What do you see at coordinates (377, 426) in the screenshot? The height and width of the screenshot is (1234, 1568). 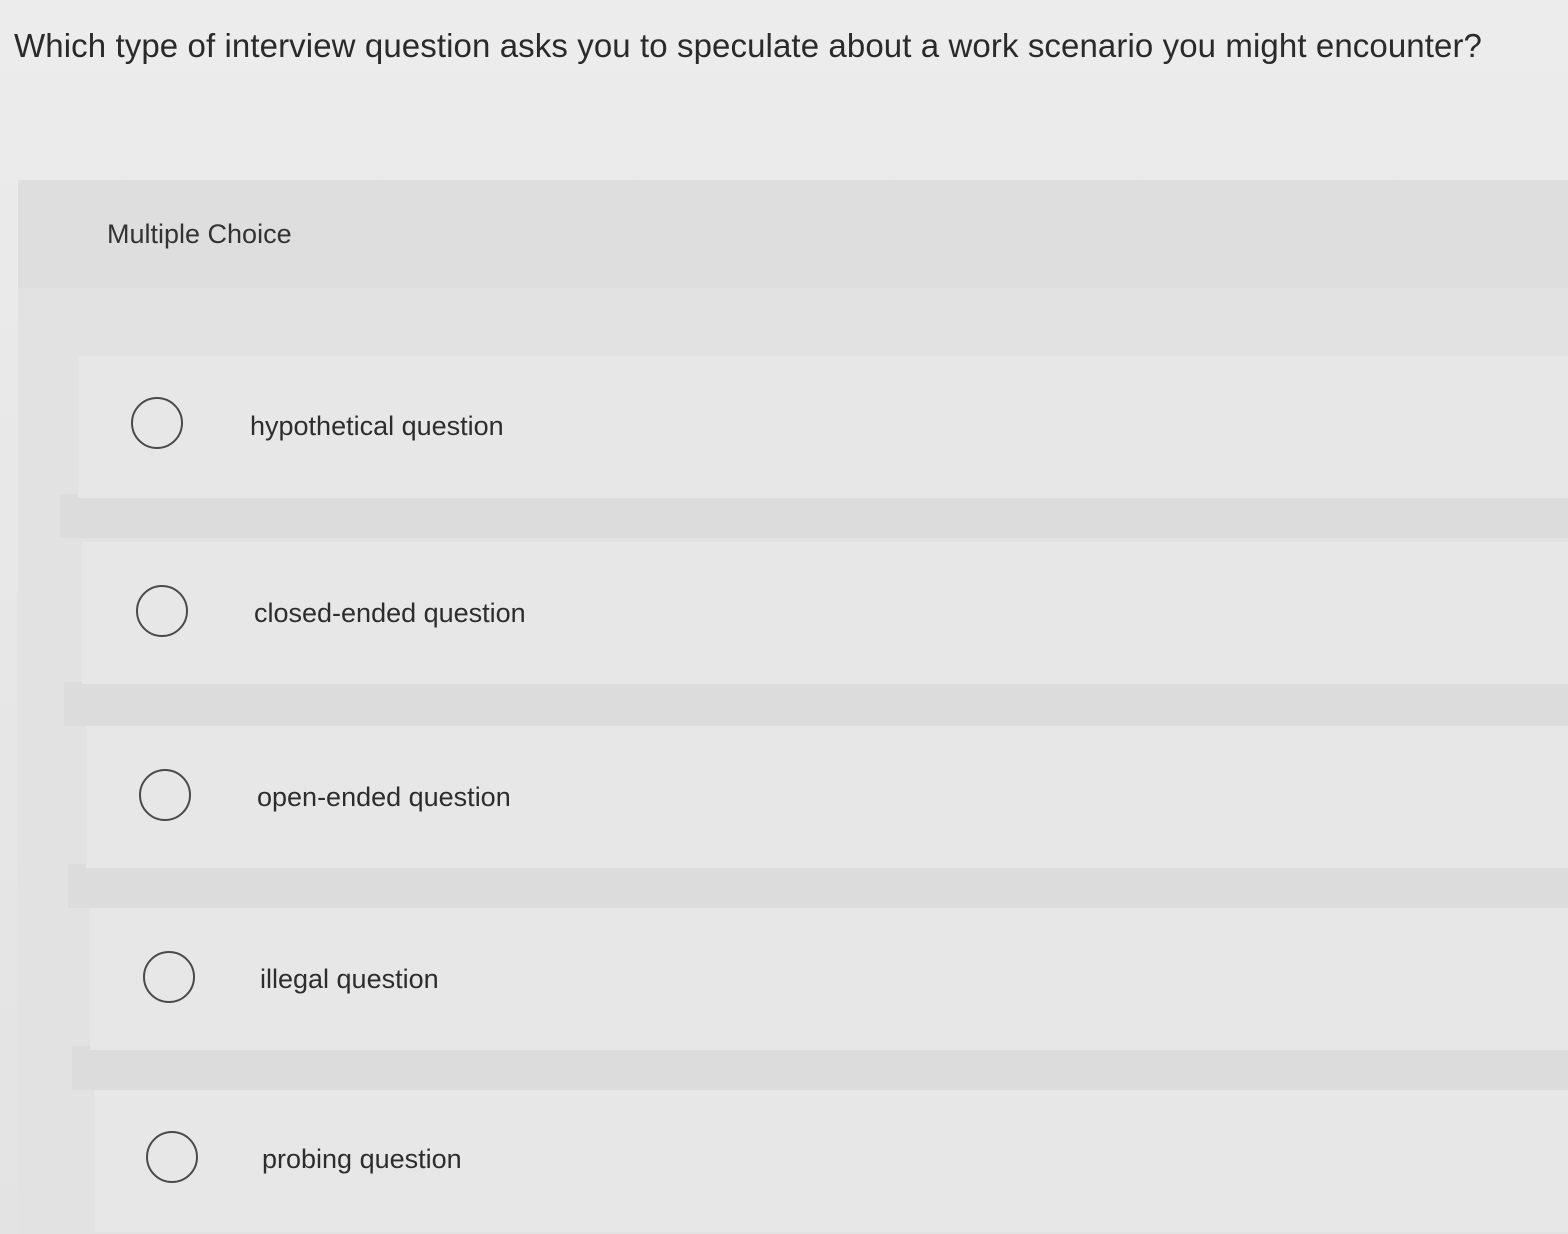 I see `option-label: hypothetical question` at bounding box center [377, 426].